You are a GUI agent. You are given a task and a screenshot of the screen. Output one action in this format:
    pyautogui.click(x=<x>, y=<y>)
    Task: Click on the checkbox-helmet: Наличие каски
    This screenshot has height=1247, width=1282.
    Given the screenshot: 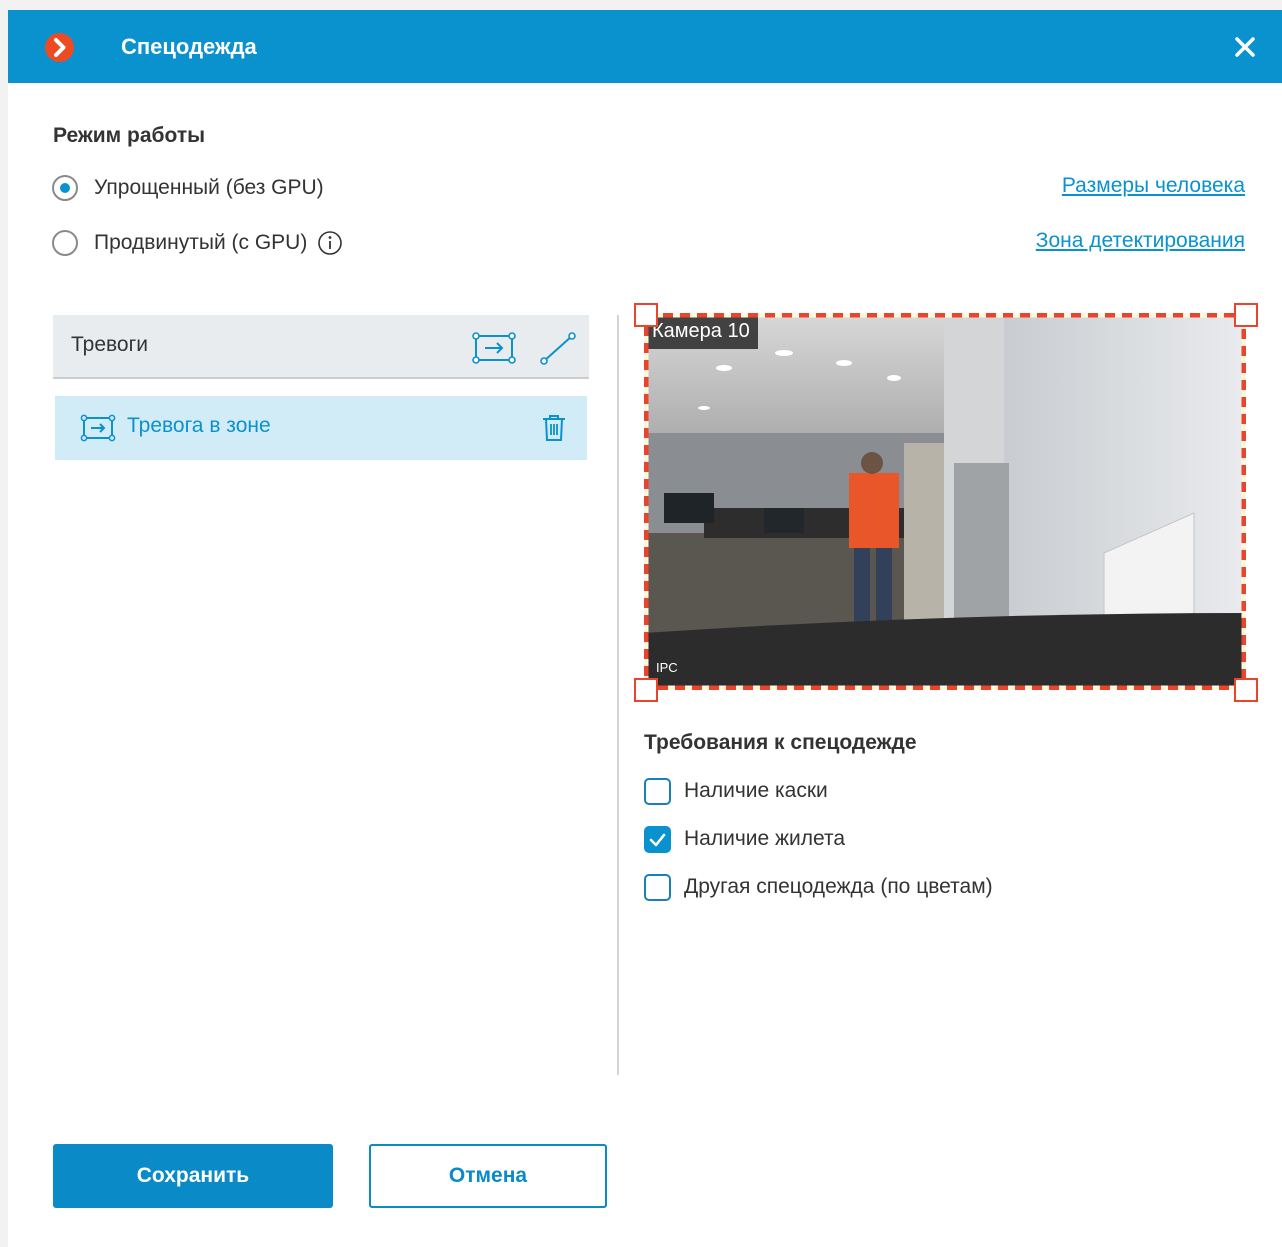 What is the action you would take?
    pyautogui.click(x=736, y=791)
    